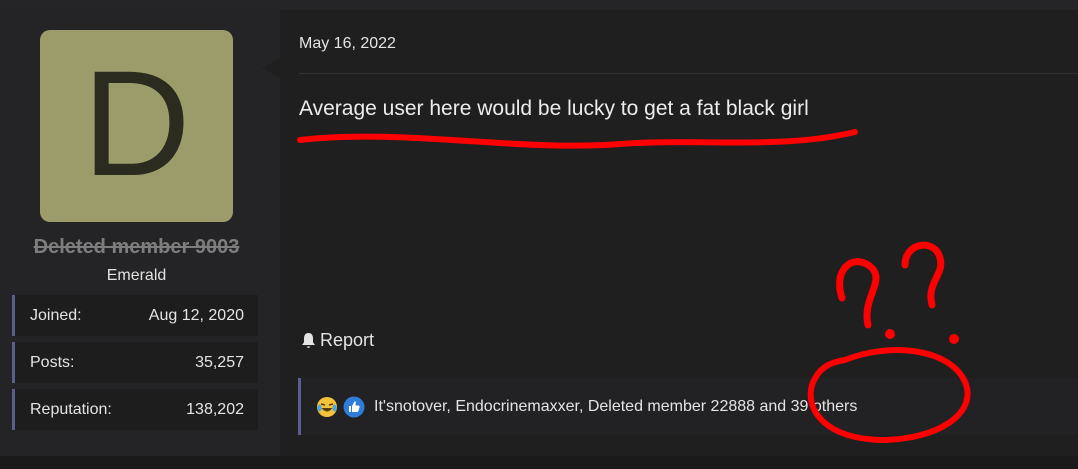 This screenshot has width=1078, height=469. Describe the element at coordinates (135, 315) in the screenshot. I see `stat-joined: Joined: Aug 12, 2020` at that location.